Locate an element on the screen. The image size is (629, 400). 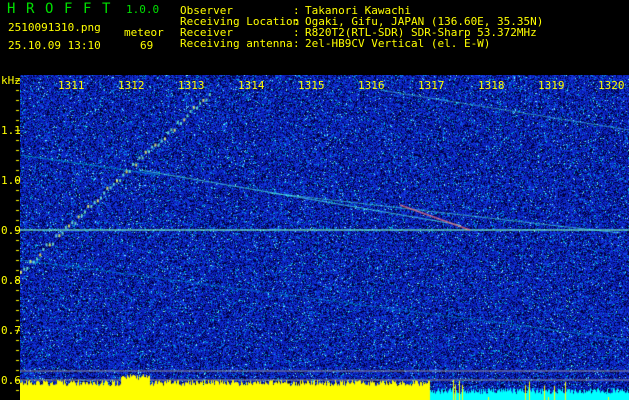
x-tick-label: 1312 is located at coordinates (131, 85).